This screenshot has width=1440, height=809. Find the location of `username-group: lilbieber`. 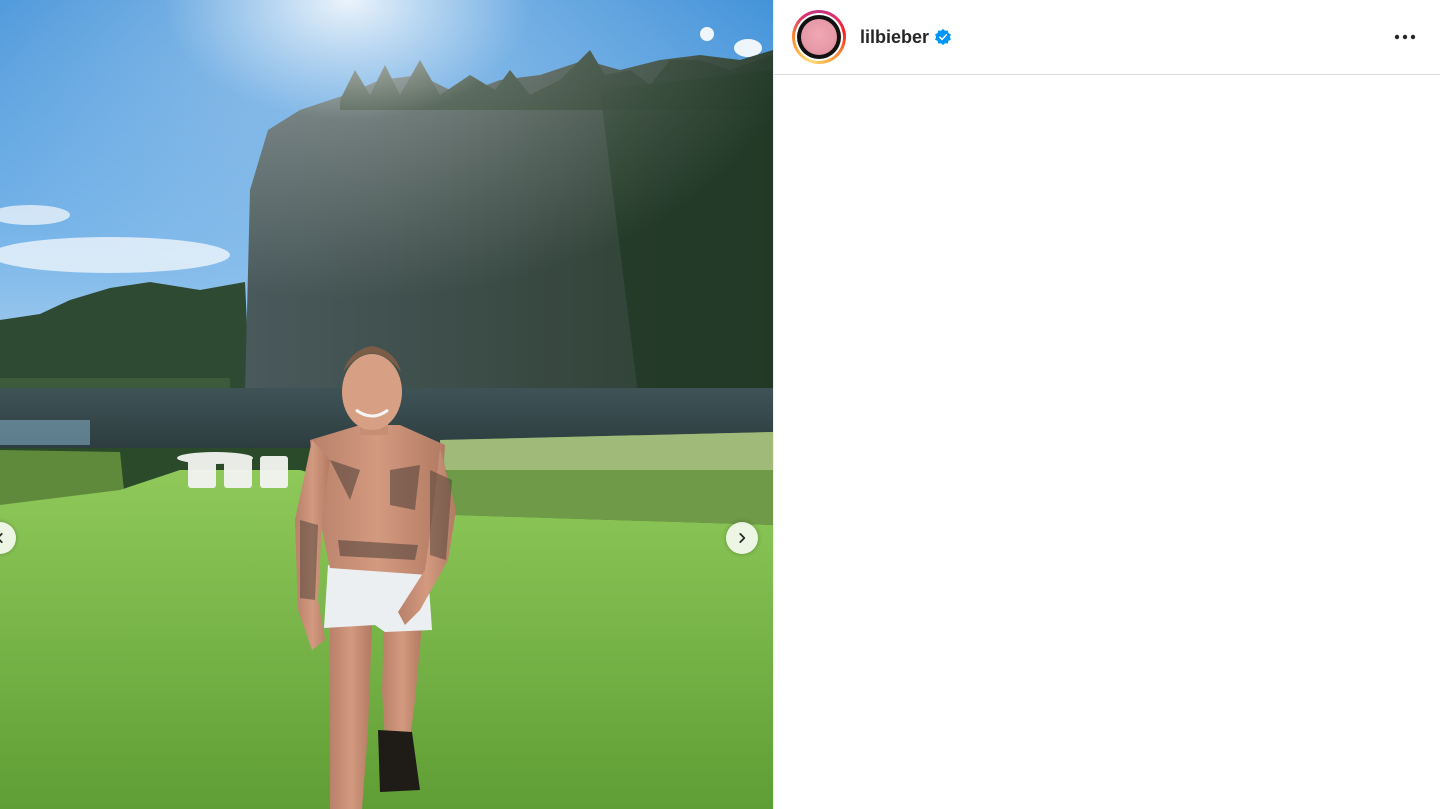

username-group: lilbieber is located at coordinates (906, 37).